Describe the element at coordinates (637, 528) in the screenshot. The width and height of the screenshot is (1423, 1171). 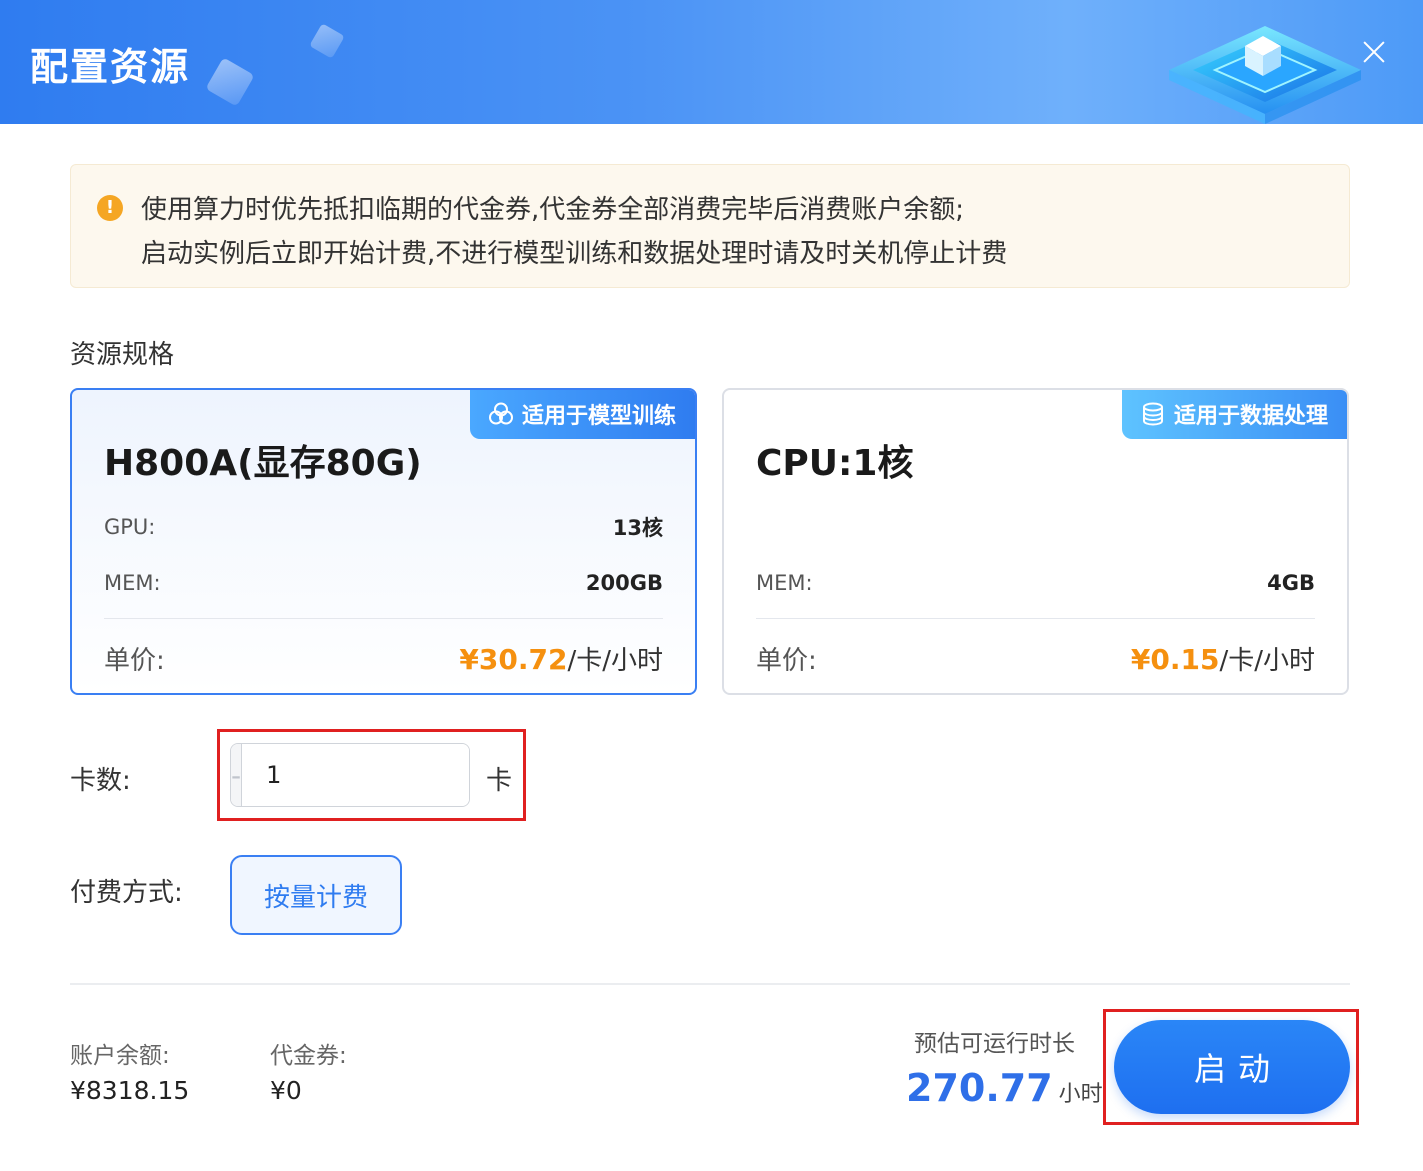
I see `spec-value: 13核` at that location.